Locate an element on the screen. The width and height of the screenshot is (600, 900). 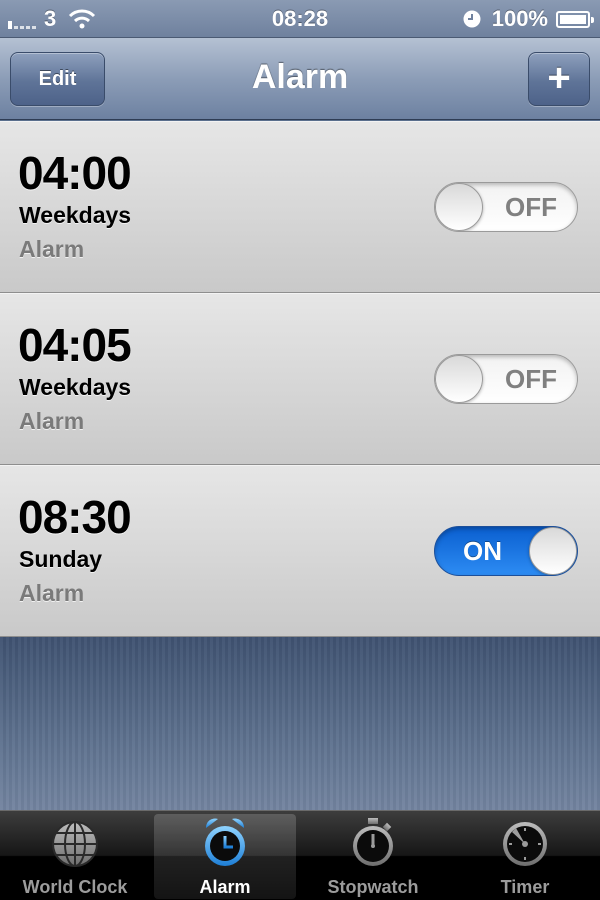
tab-timer: Timer is located at coordinates (525, 856).